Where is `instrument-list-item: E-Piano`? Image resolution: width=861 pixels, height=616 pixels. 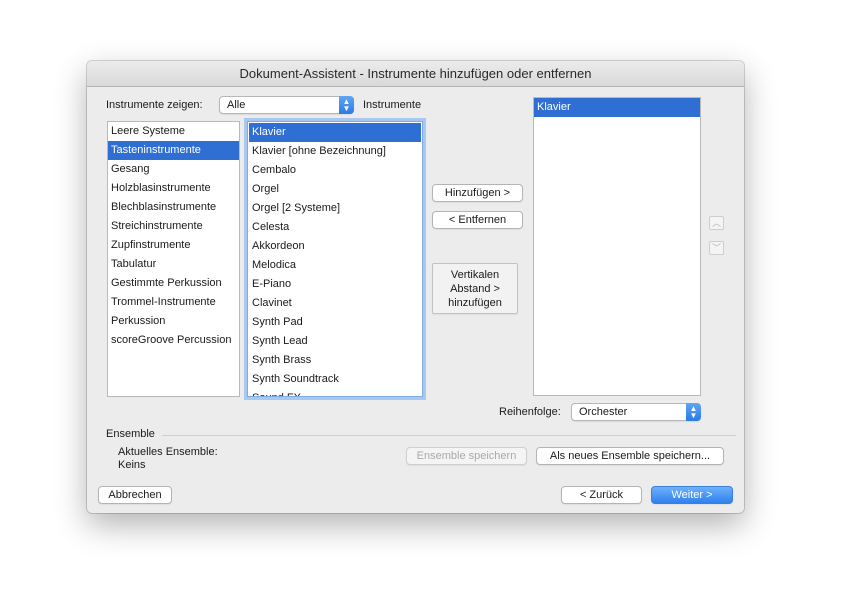
instrument-list-item: E-Piano is located at coordinates (335, 284).